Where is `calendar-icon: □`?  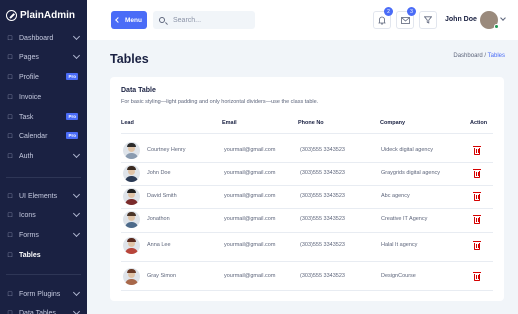 calendar-icon: □ is located at coordinates (10, 136).